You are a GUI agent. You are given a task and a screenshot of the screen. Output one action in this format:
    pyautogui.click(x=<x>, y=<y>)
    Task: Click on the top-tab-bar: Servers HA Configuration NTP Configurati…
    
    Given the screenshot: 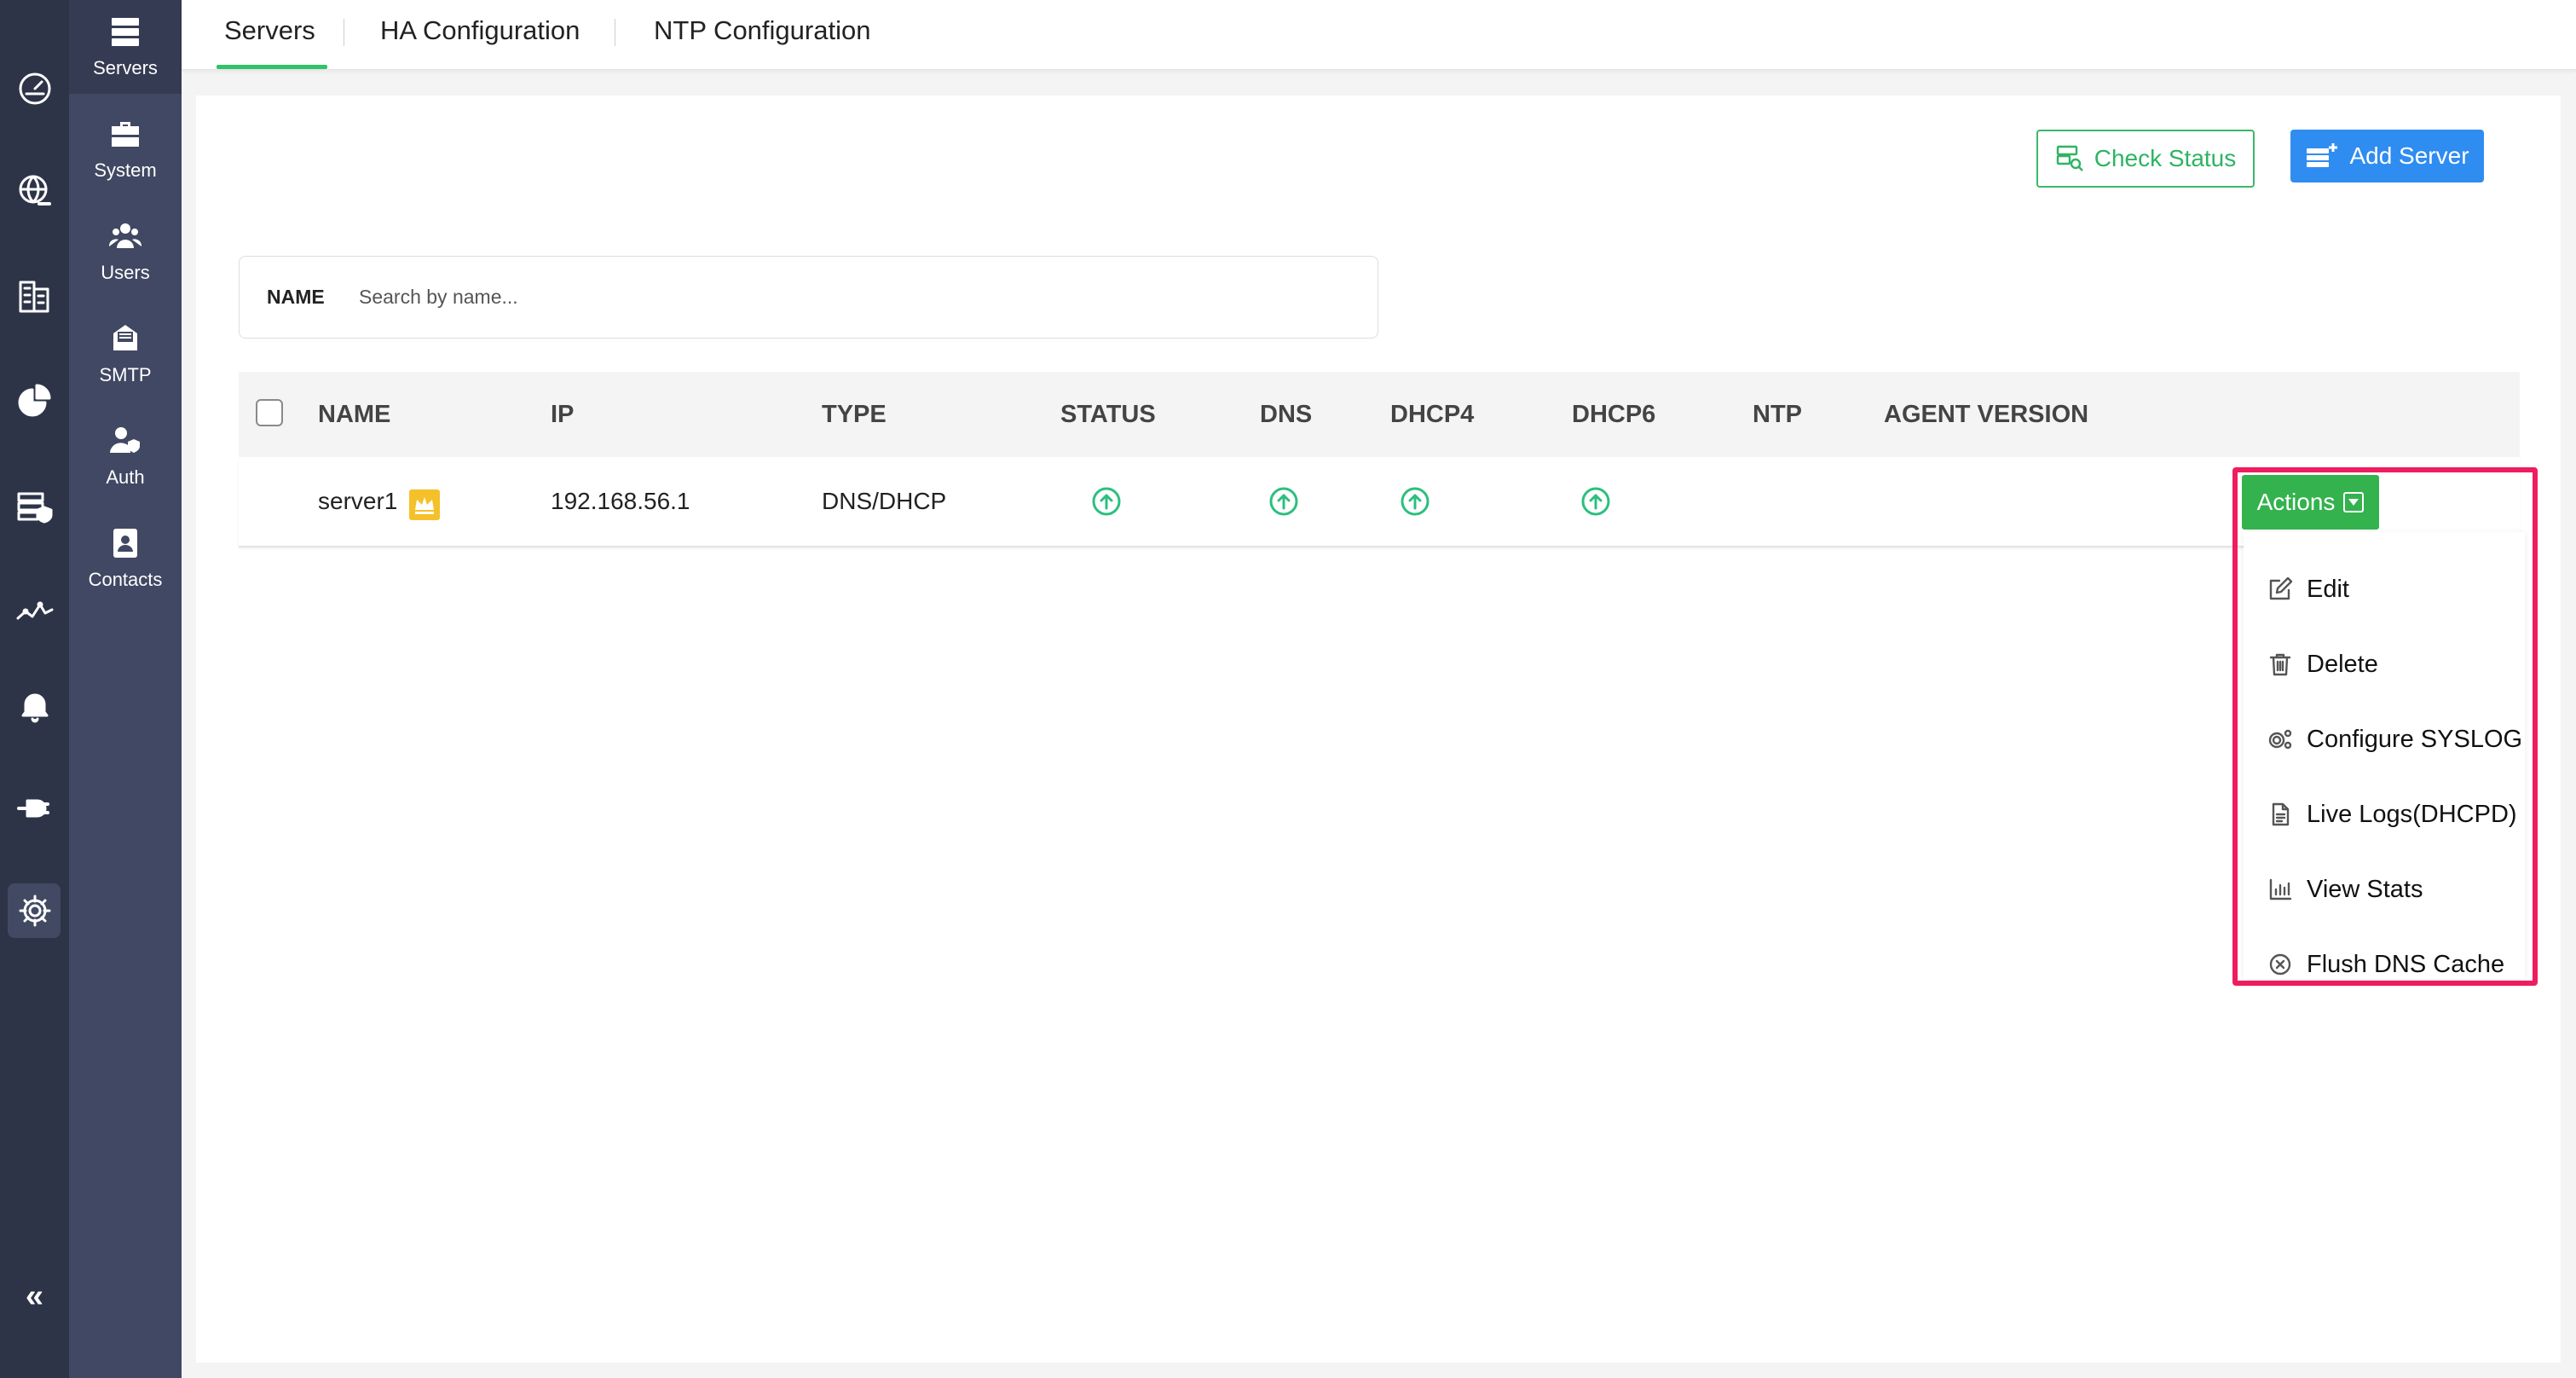 What is the action you would take?
    pyautogui.click(x=1379, y=35)
    